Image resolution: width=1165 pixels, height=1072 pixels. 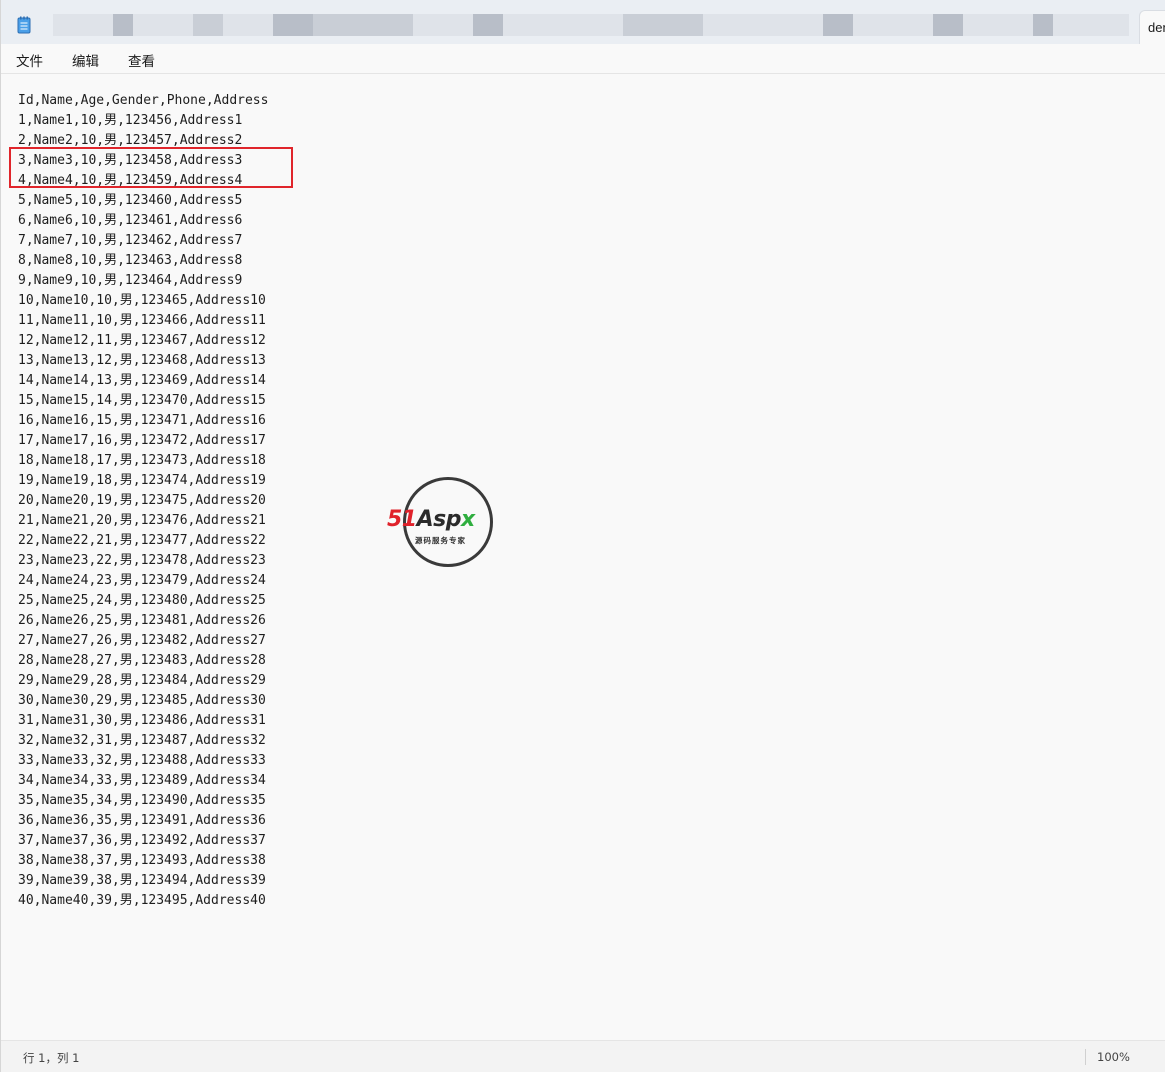 I want to click on text-line: 33,Name33,32,男,123488,Address33, so click(x=143, y=761).